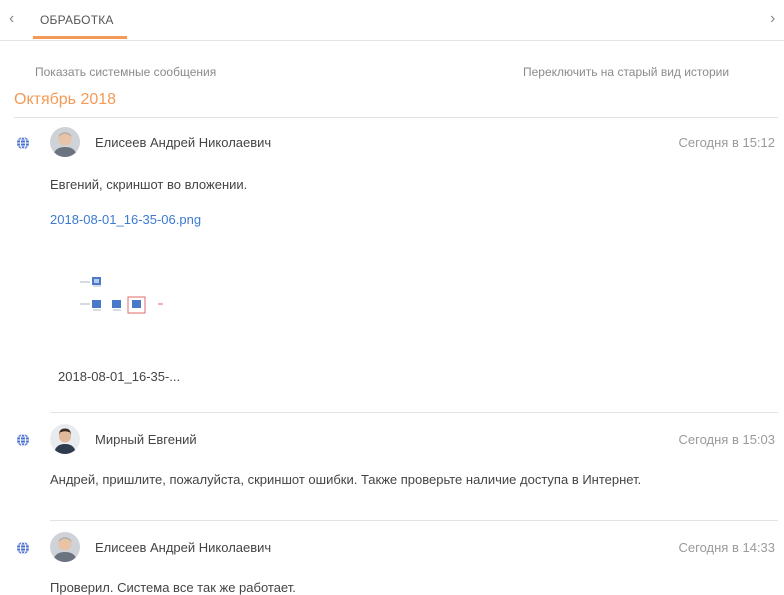 This screenshot has height=595, width=784. Describe the element at coordinates (146, 439) in the screenshot. I see `author-name: Мирный Евгений` at that location.